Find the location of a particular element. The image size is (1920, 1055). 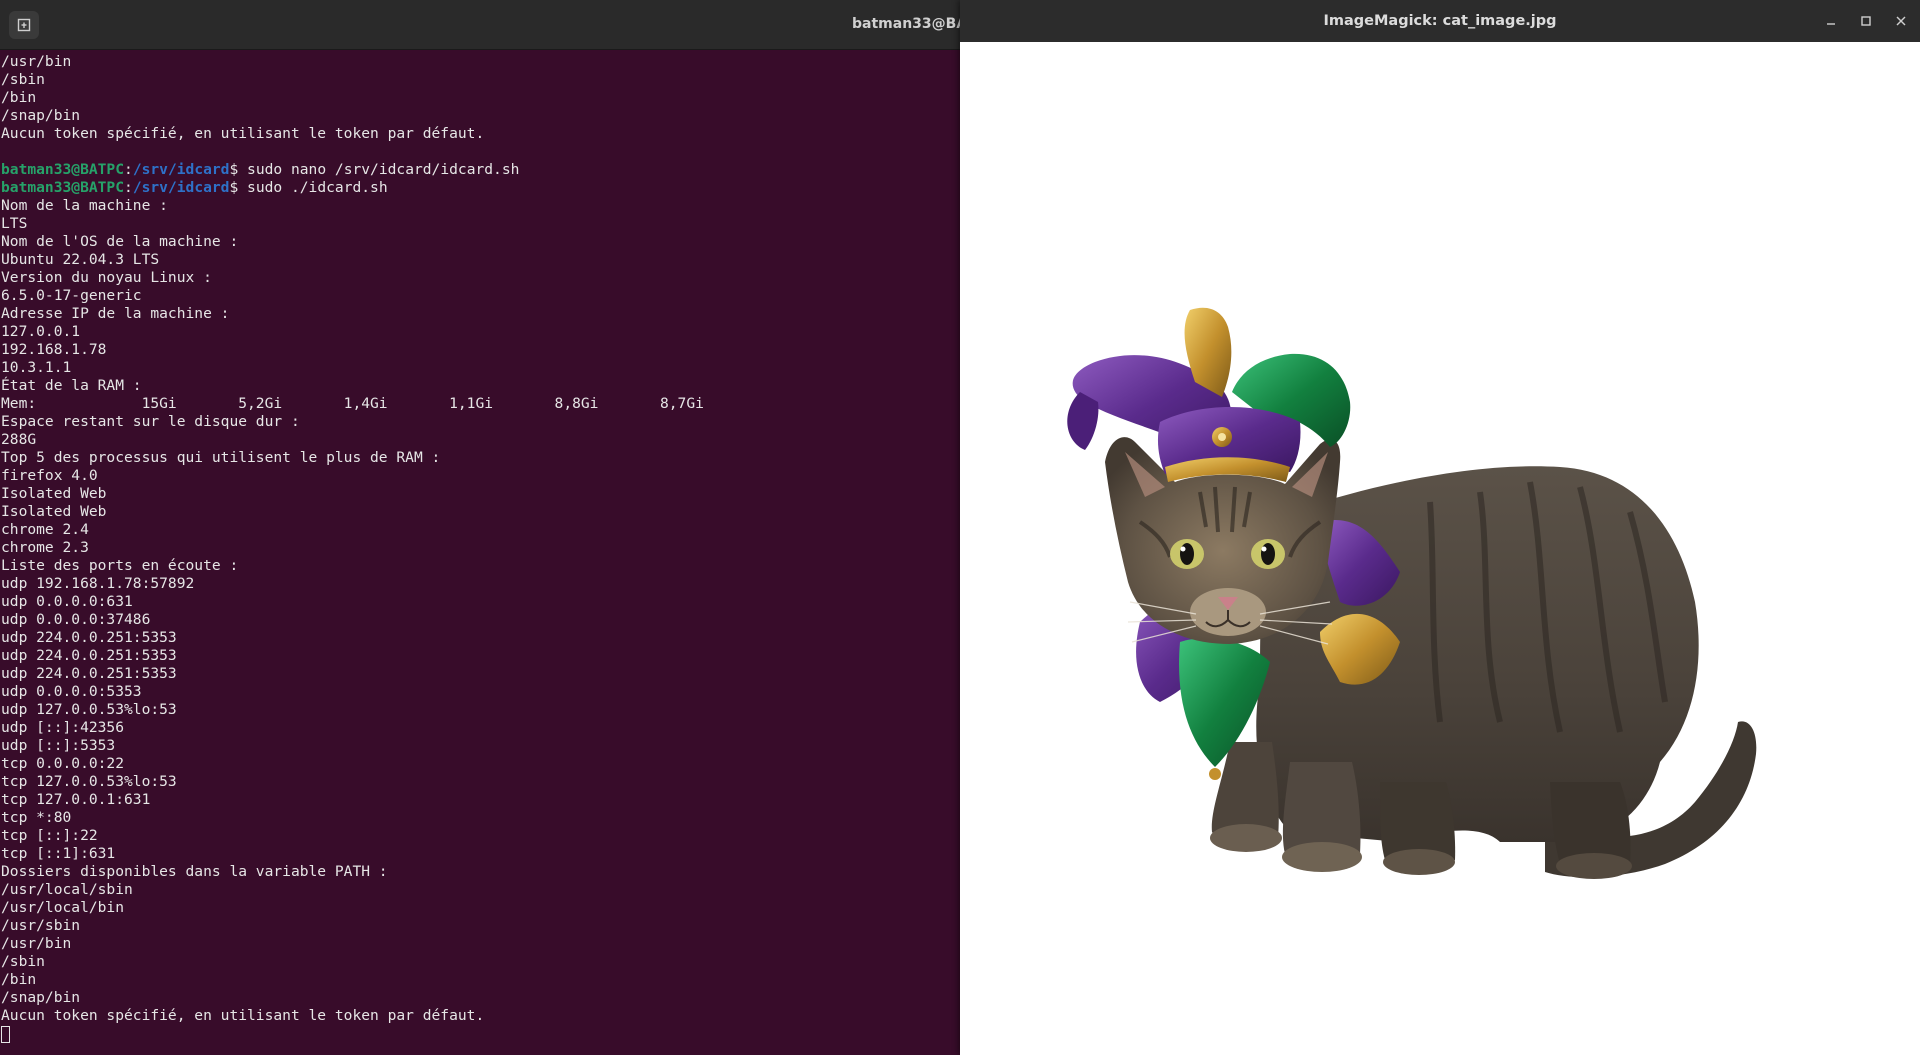

maximize-icon is located at coordinates (1866, 21).